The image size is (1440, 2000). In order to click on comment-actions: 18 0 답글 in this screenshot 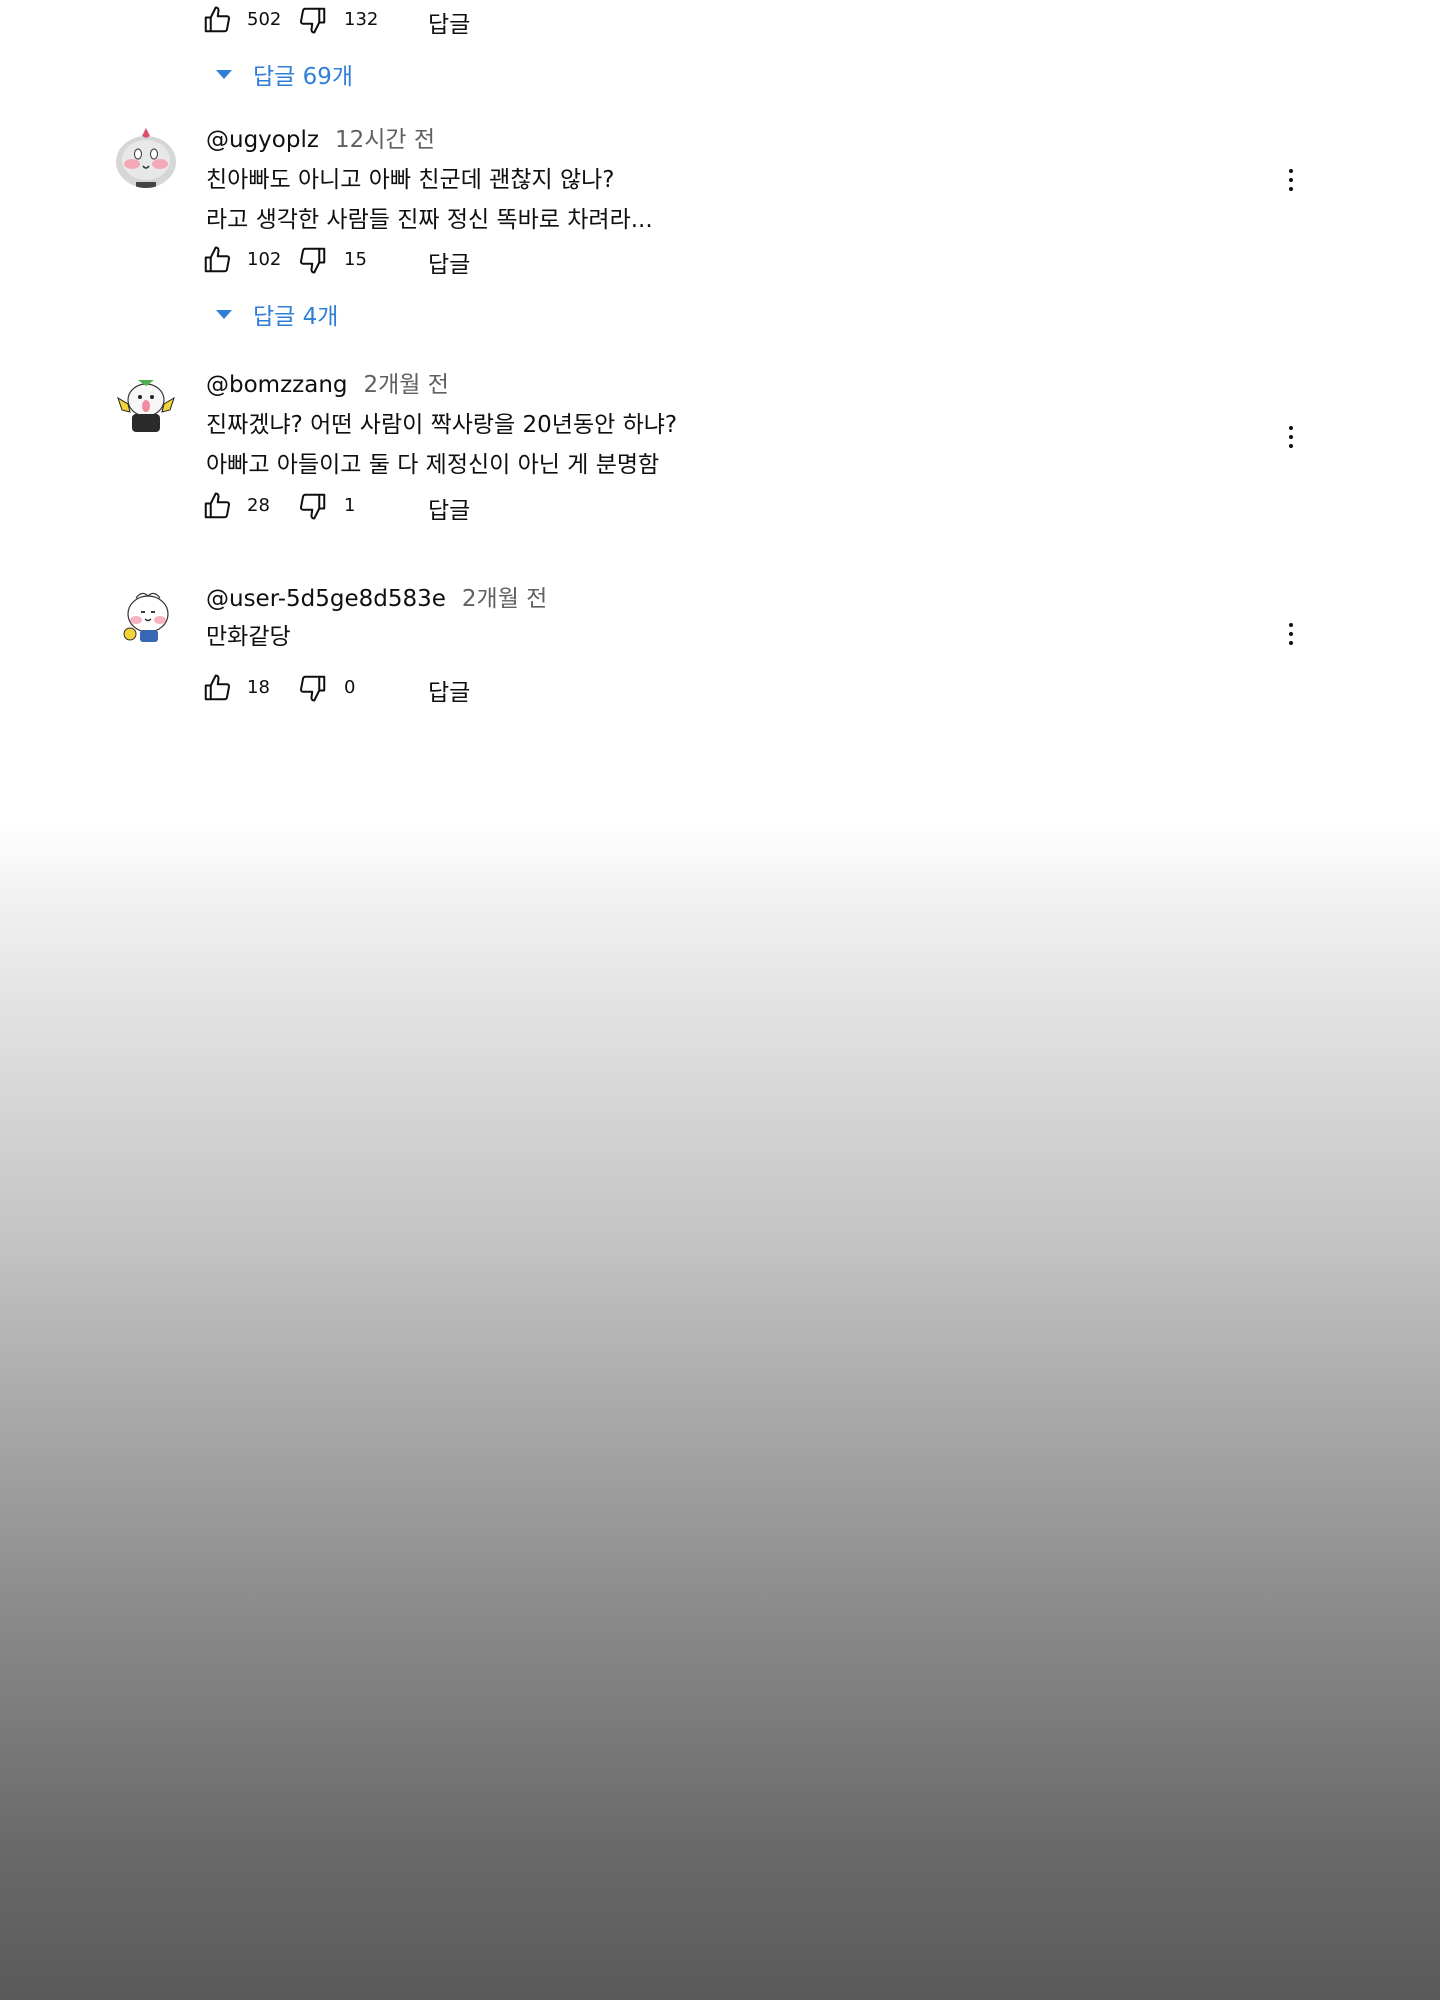, I will do `click(370, 687)`.